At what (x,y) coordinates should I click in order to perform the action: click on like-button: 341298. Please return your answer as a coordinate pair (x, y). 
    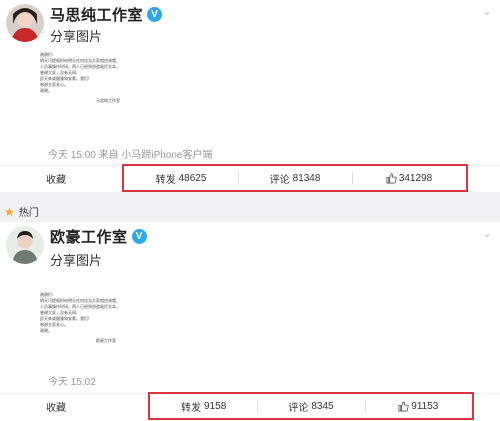
    Looking at the image, I should click on (409, 178).